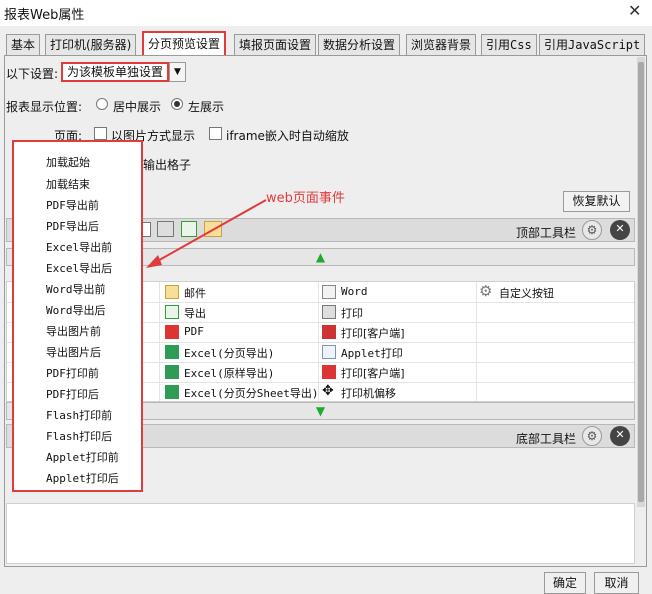  I want to click on event-item: Flash打印前, so click(79, 415).